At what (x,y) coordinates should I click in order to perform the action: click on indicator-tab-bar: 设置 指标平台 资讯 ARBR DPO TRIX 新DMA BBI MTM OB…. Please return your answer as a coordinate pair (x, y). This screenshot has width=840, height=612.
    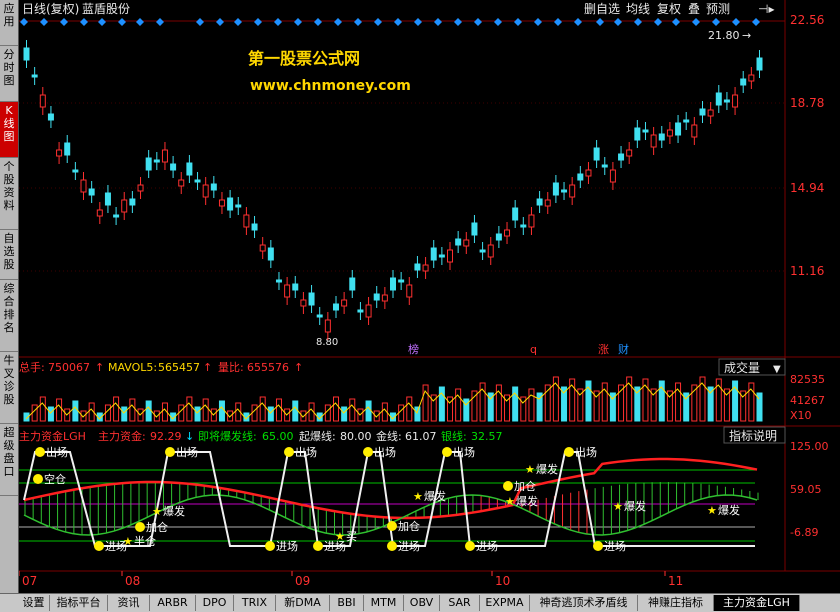
    Looking at the image, I should click on (420, 602).